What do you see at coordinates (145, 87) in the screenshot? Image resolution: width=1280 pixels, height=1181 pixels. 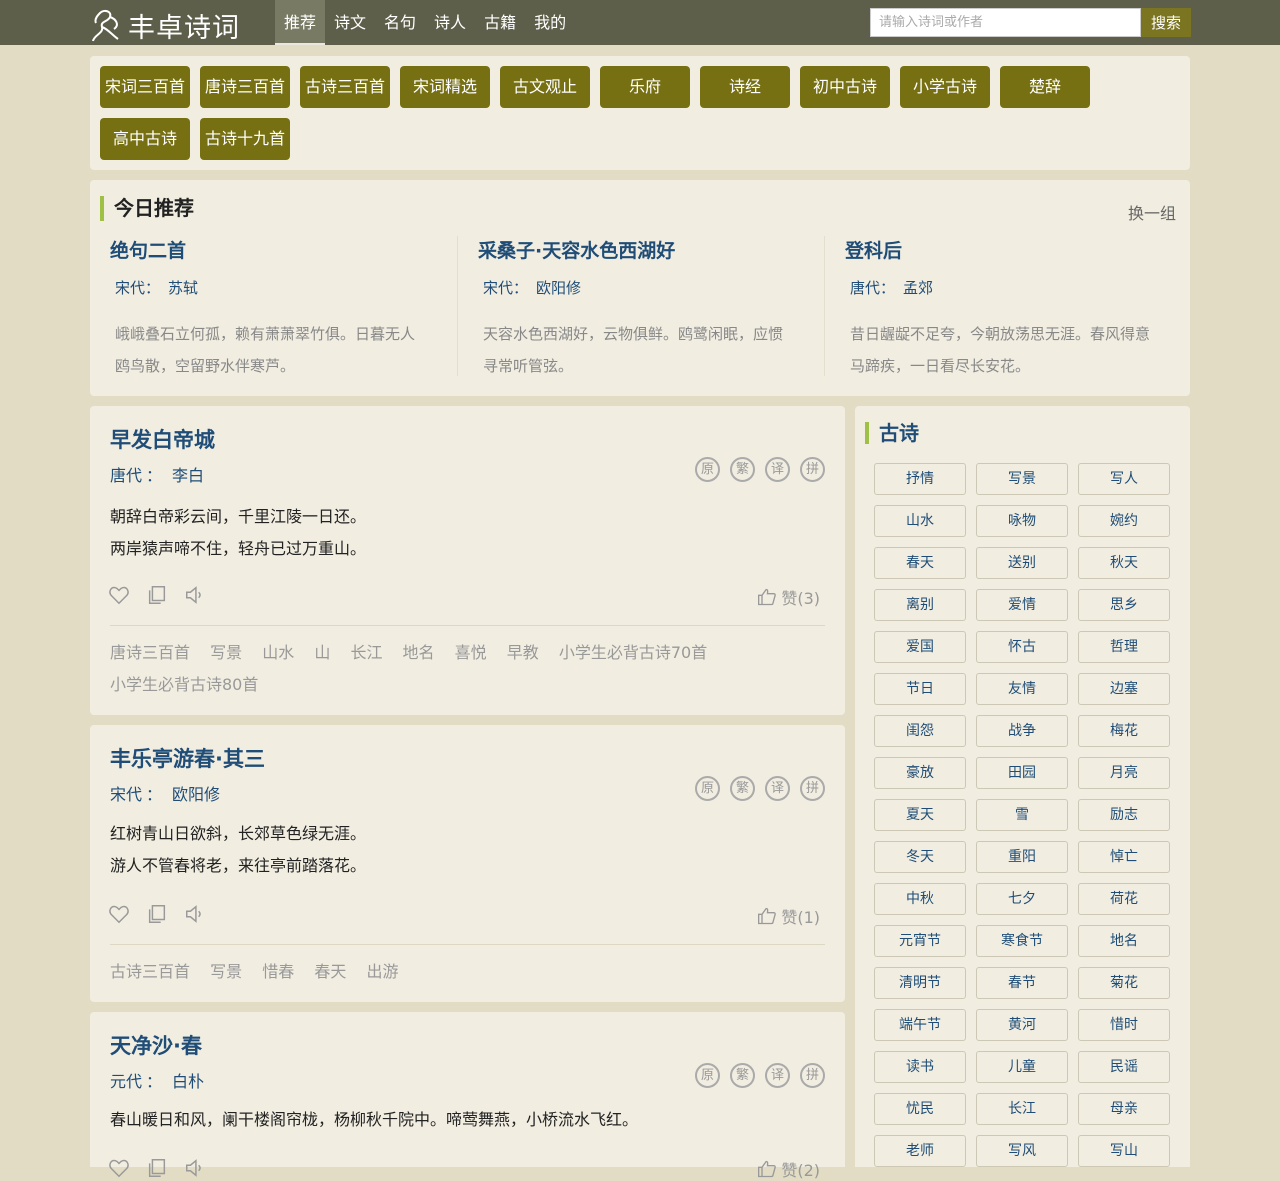 I see `category-button: 宋词三百首` at bounding box center [145, 87].